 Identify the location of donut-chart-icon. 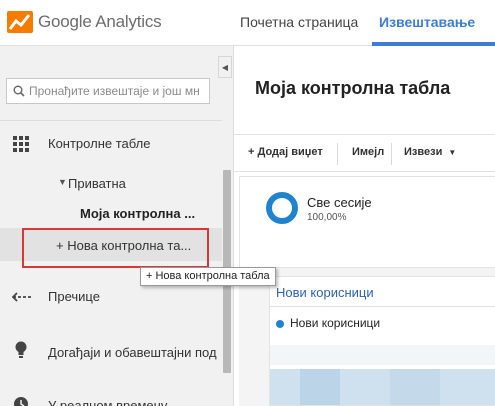
(282, 208).